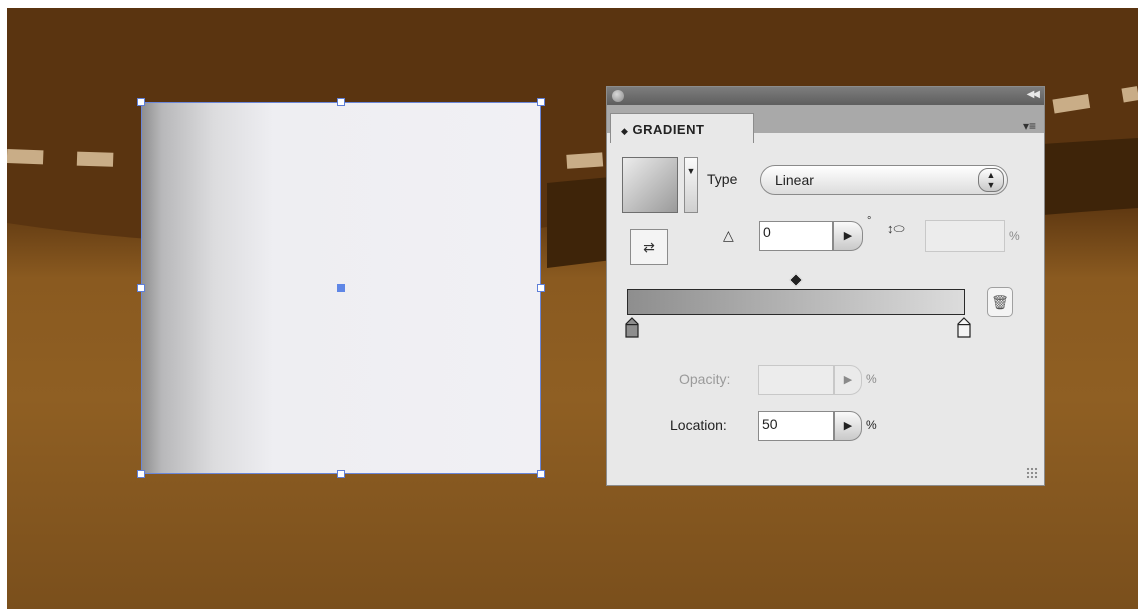  What do you see at coordinates (965, 236) in the screenshot?
I see `aspect-ratio-input` at bounding box center [965, 236].